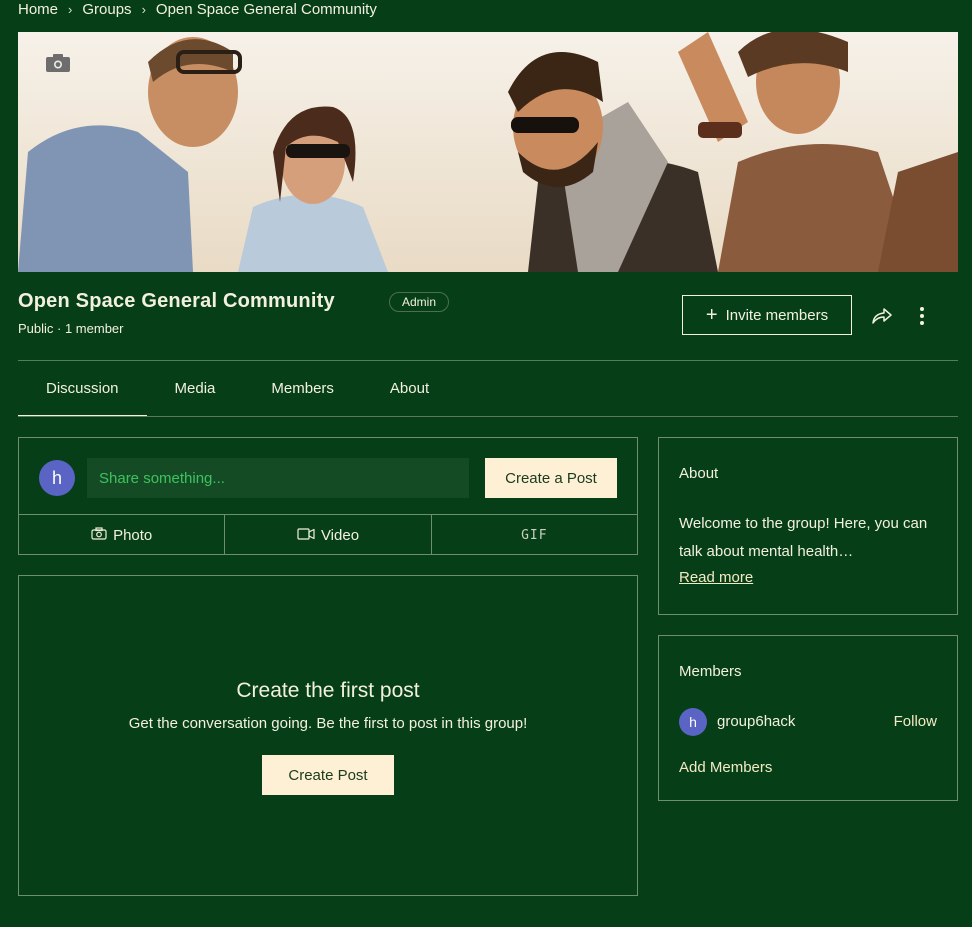 Image resolution: width=972 pixels, height=927 pixels. What do you see at coordinates (340, 535) in the screenshot?
I see `video-label: Video` at bounding box center [340, 535].